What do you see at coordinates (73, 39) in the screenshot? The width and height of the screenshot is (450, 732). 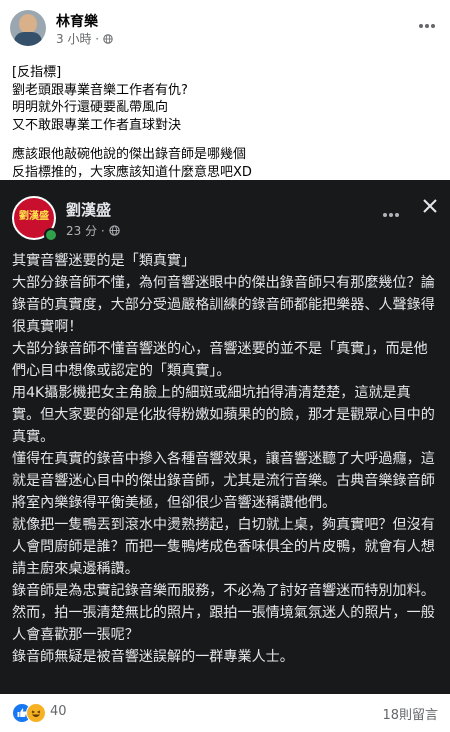 I see `outer-post-time-text: 3 小時` at bounding box center [73, 39].